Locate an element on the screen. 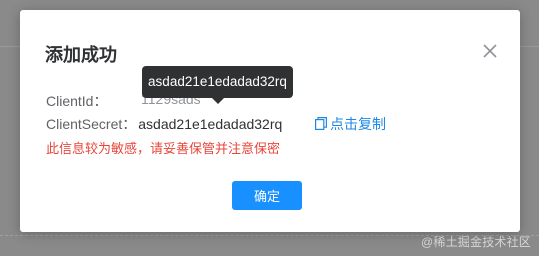 The height and width of the screenshot is (256, 539). close-button is located at coordinates (490, 51).